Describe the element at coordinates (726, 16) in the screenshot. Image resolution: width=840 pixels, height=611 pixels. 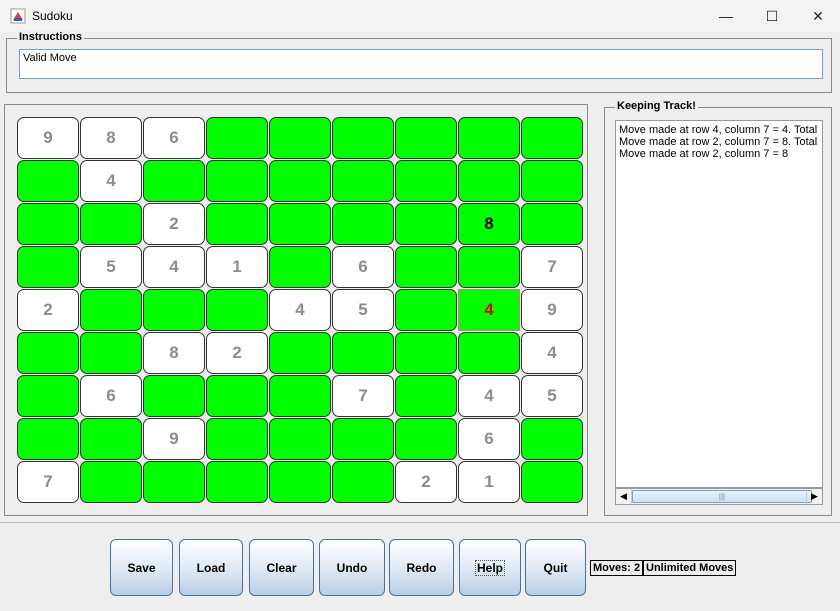
I see `minimize-button: —` at that location.